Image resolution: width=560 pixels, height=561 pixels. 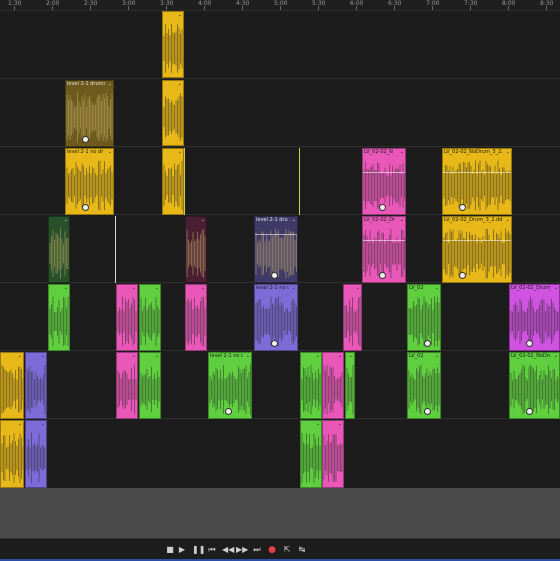 What do you see at coordinates (212, 550) in the screenshot?
I see `go-to-start-button: ⏮` at bounding box center [212, 550].